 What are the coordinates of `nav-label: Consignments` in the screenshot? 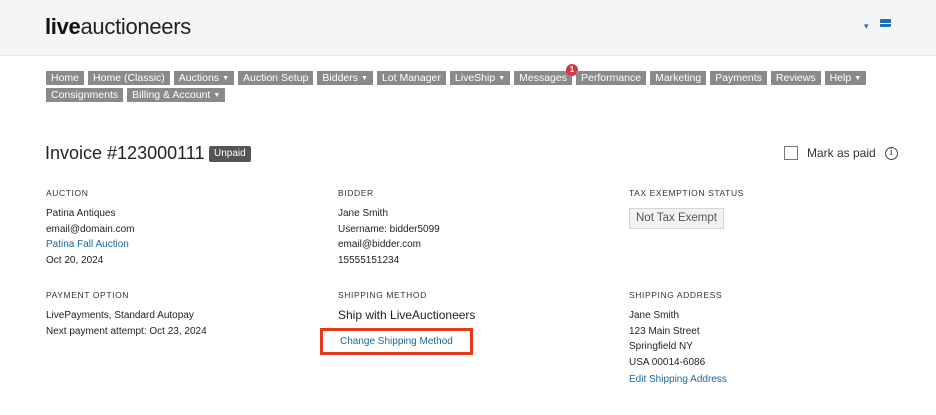 It's located at (85, 95).